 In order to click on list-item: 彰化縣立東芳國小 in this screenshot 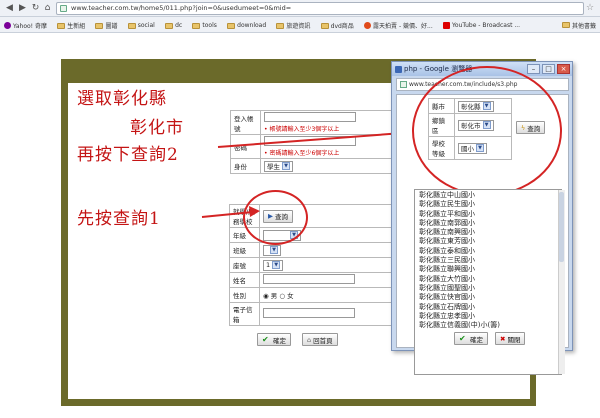, I will do `click(490, 241)`.